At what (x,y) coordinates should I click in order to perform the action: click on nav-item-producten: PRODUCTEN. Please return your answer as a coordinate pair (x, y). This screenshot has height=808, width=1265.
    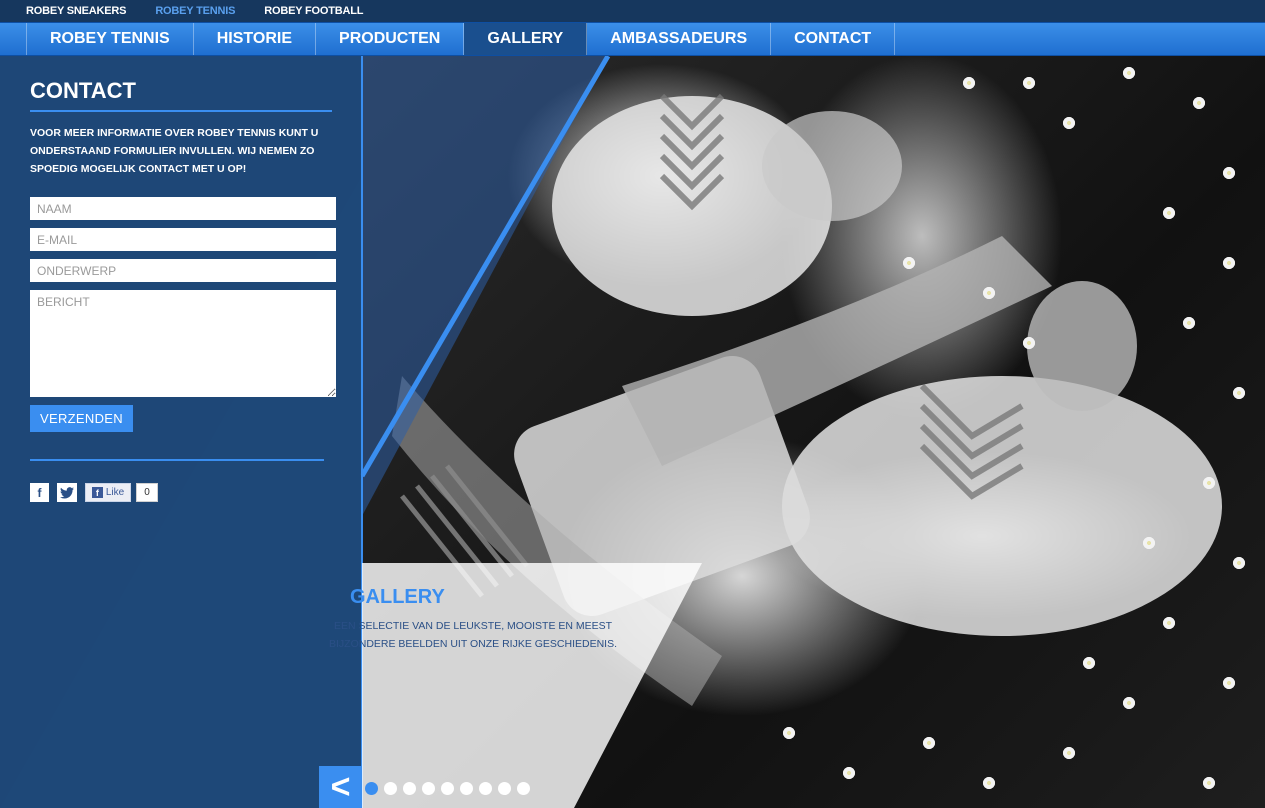
    Looking at the image, I should click on (390, 39).